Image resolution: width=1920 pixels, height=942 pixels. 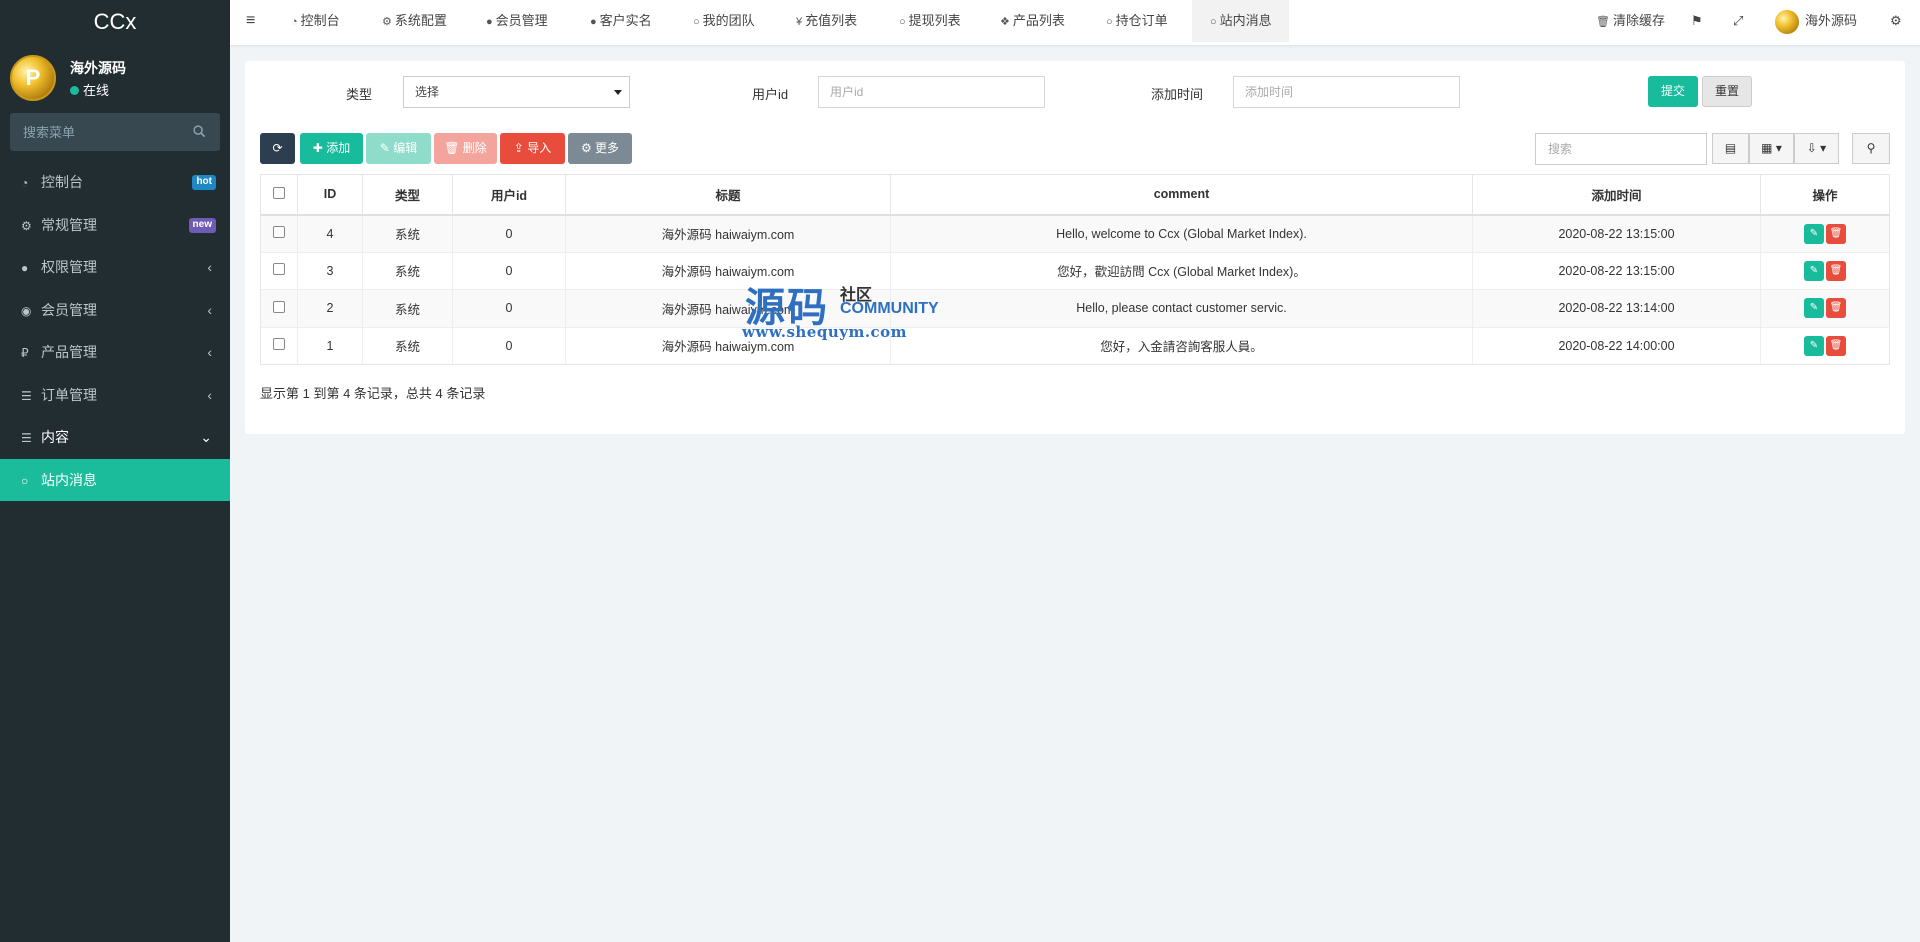 What do you see at coordinates (934, 20) in the screenshot?
I see `tab-label: 提现列表` at bounding box center [934, 20].